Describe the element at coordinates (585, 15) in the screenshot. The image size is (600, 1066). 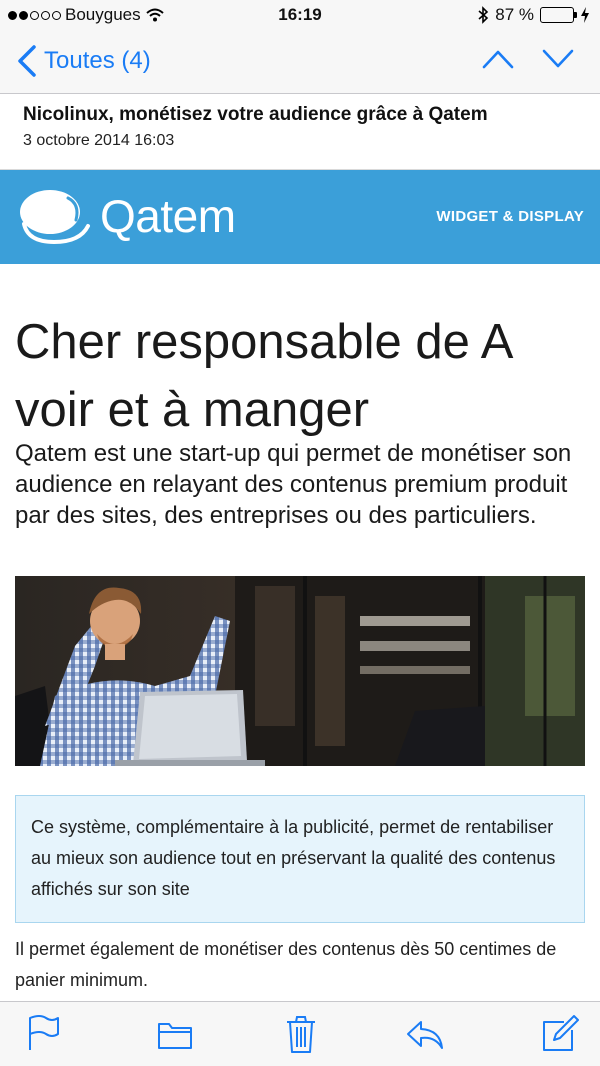
I see `charging-icon` at that location.